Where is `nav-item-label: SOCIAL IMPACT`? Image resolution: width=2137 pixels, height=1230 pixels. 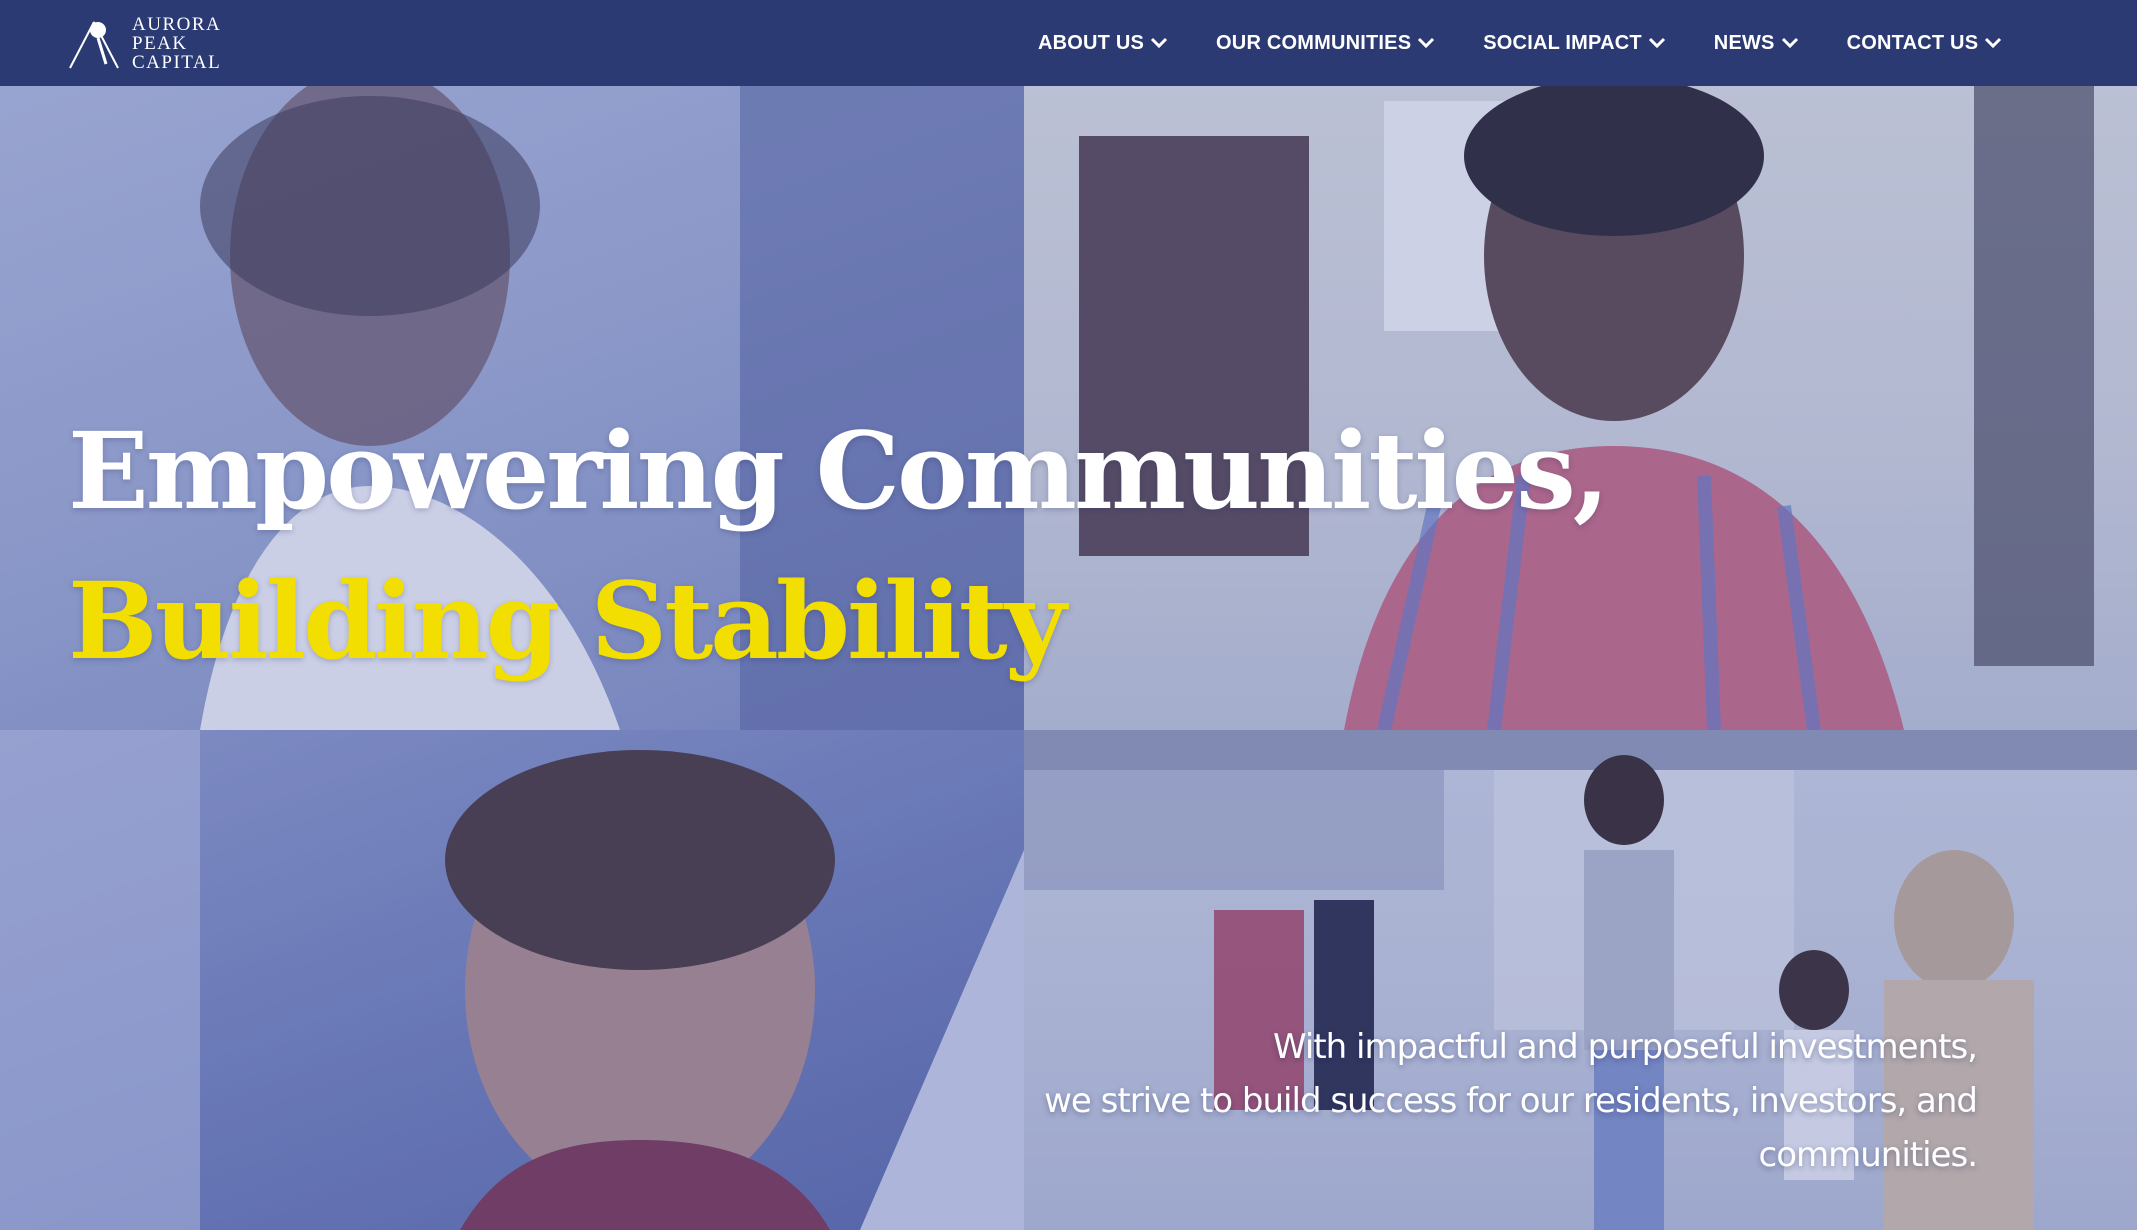 nav-item-label: SOCIAL IMPACT is located at coordinates (1562, 42).